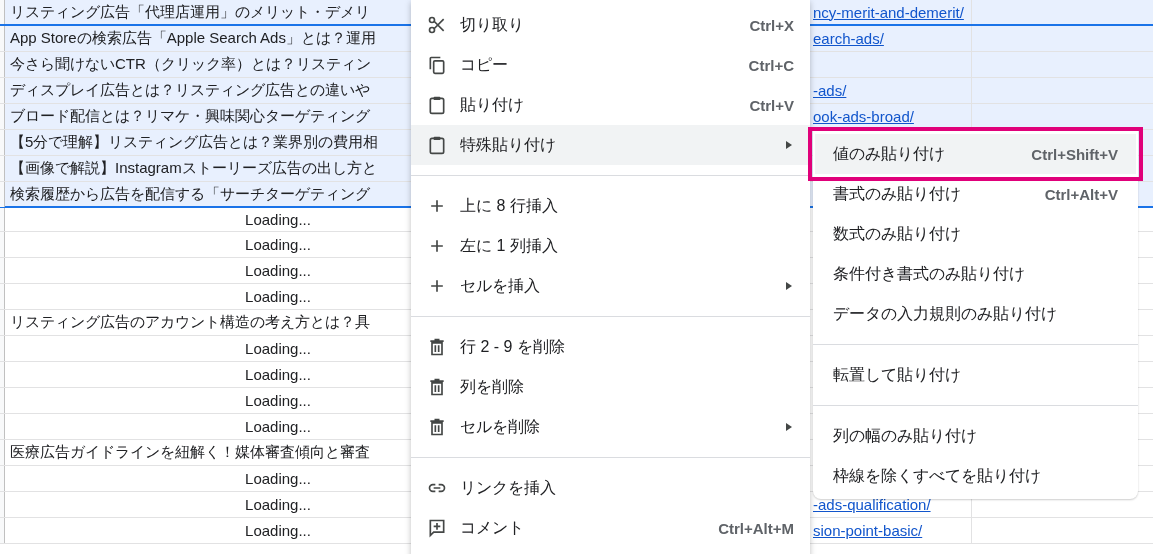 The width and height of the screenshot is (1153, 554). What do you see at coordinates (872, 504) in the screenshot?
I see `url-link: -ads-qualification/` at bounding box center [872, 504].